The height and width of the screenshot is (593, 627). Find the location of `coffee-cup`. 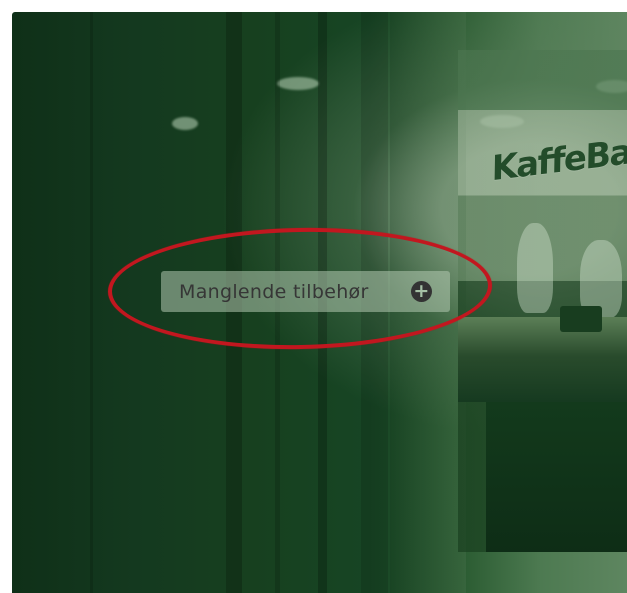

coffee-cup is located at coordinates (581, 319).